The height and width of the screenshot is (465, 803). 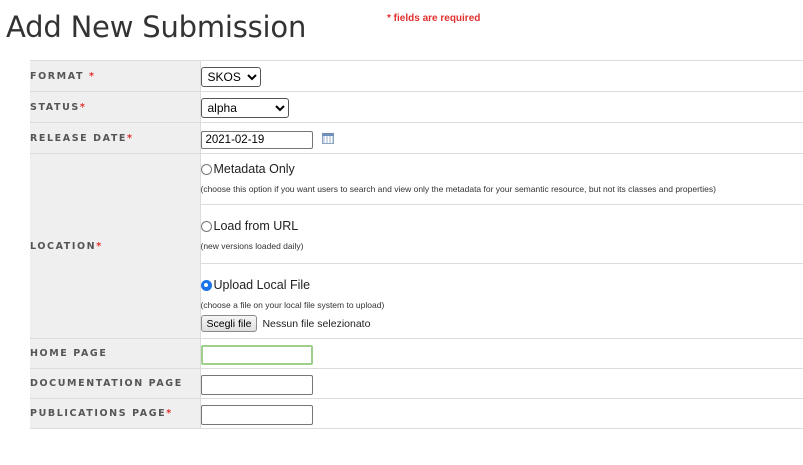 I want to click on format-label: FORMAT, so click(x=57, y=76).